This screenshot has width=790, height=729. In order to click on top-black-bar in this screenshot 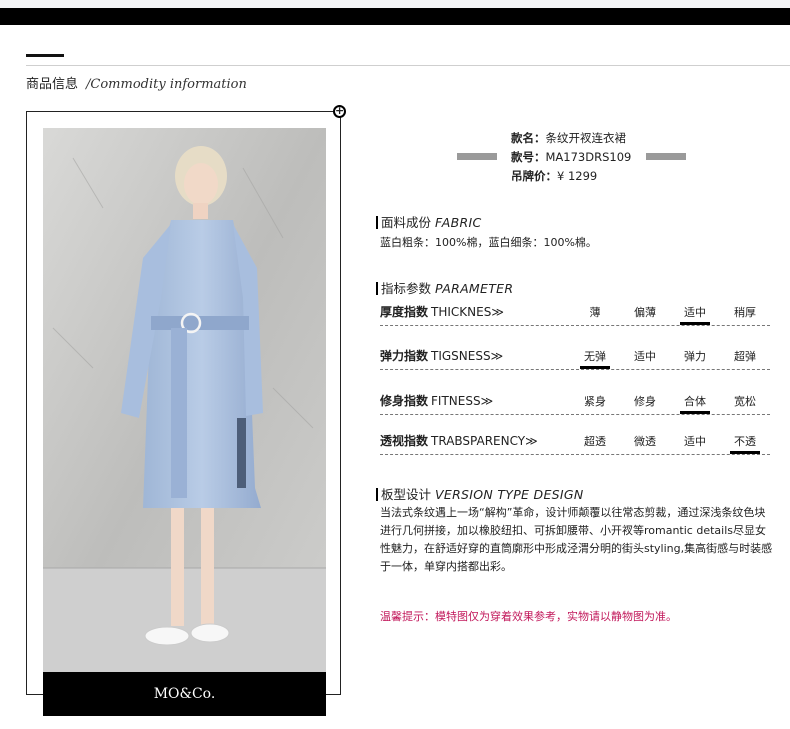, I will do `click(395, 16)`.